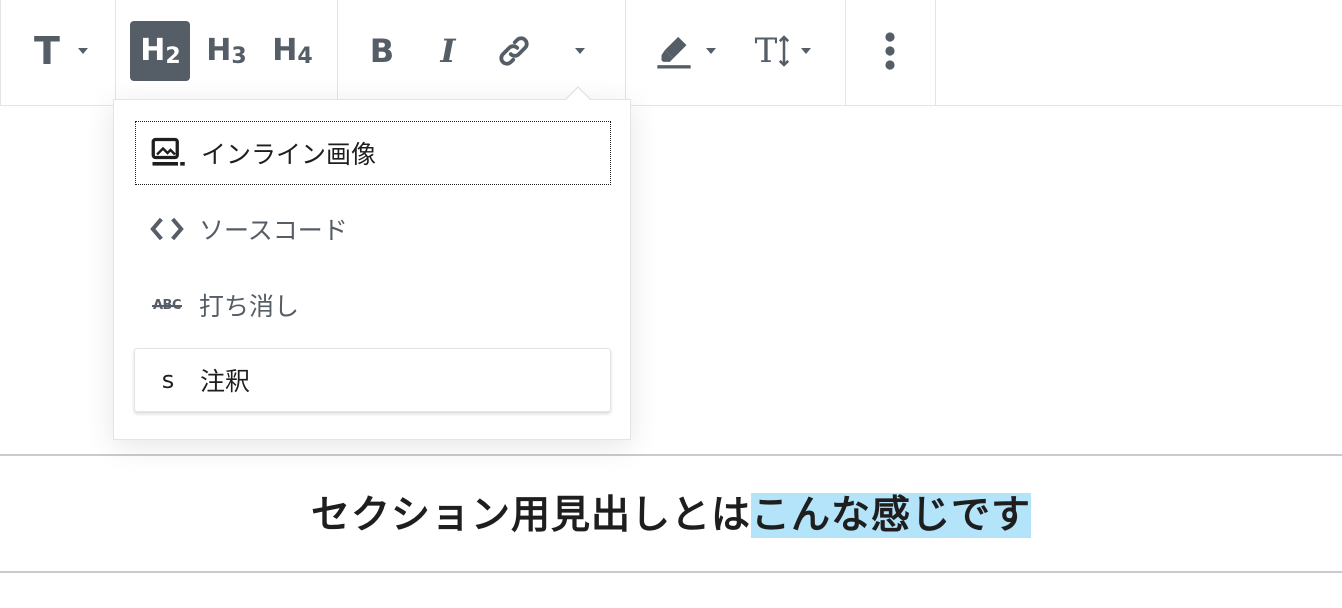 The image size is (1342, 608). I want to click on more-options-button, so click(890, 51).